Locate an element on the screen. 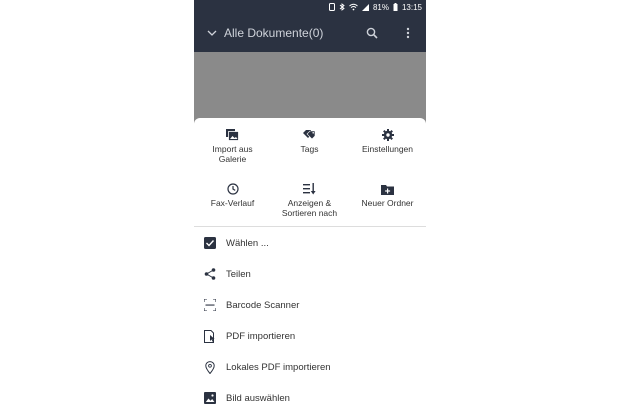 Image resolution: width=621 pixels, height=414 pixels. menu-item-barcode: Barcode Scanner is located at coordinates (310, 305).